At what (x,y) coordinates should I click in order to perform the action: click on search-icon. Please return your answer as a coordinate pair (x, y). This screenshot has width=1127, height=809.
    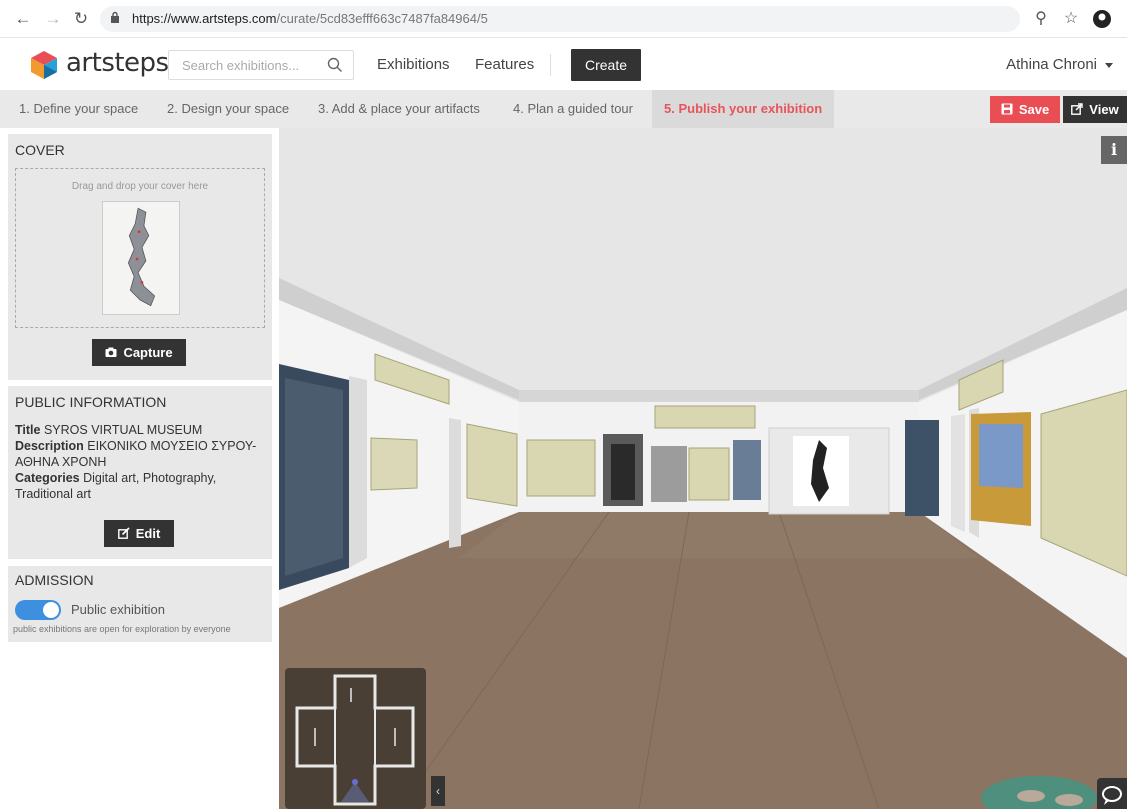
    Looking at the image, I should click on (335, 65).